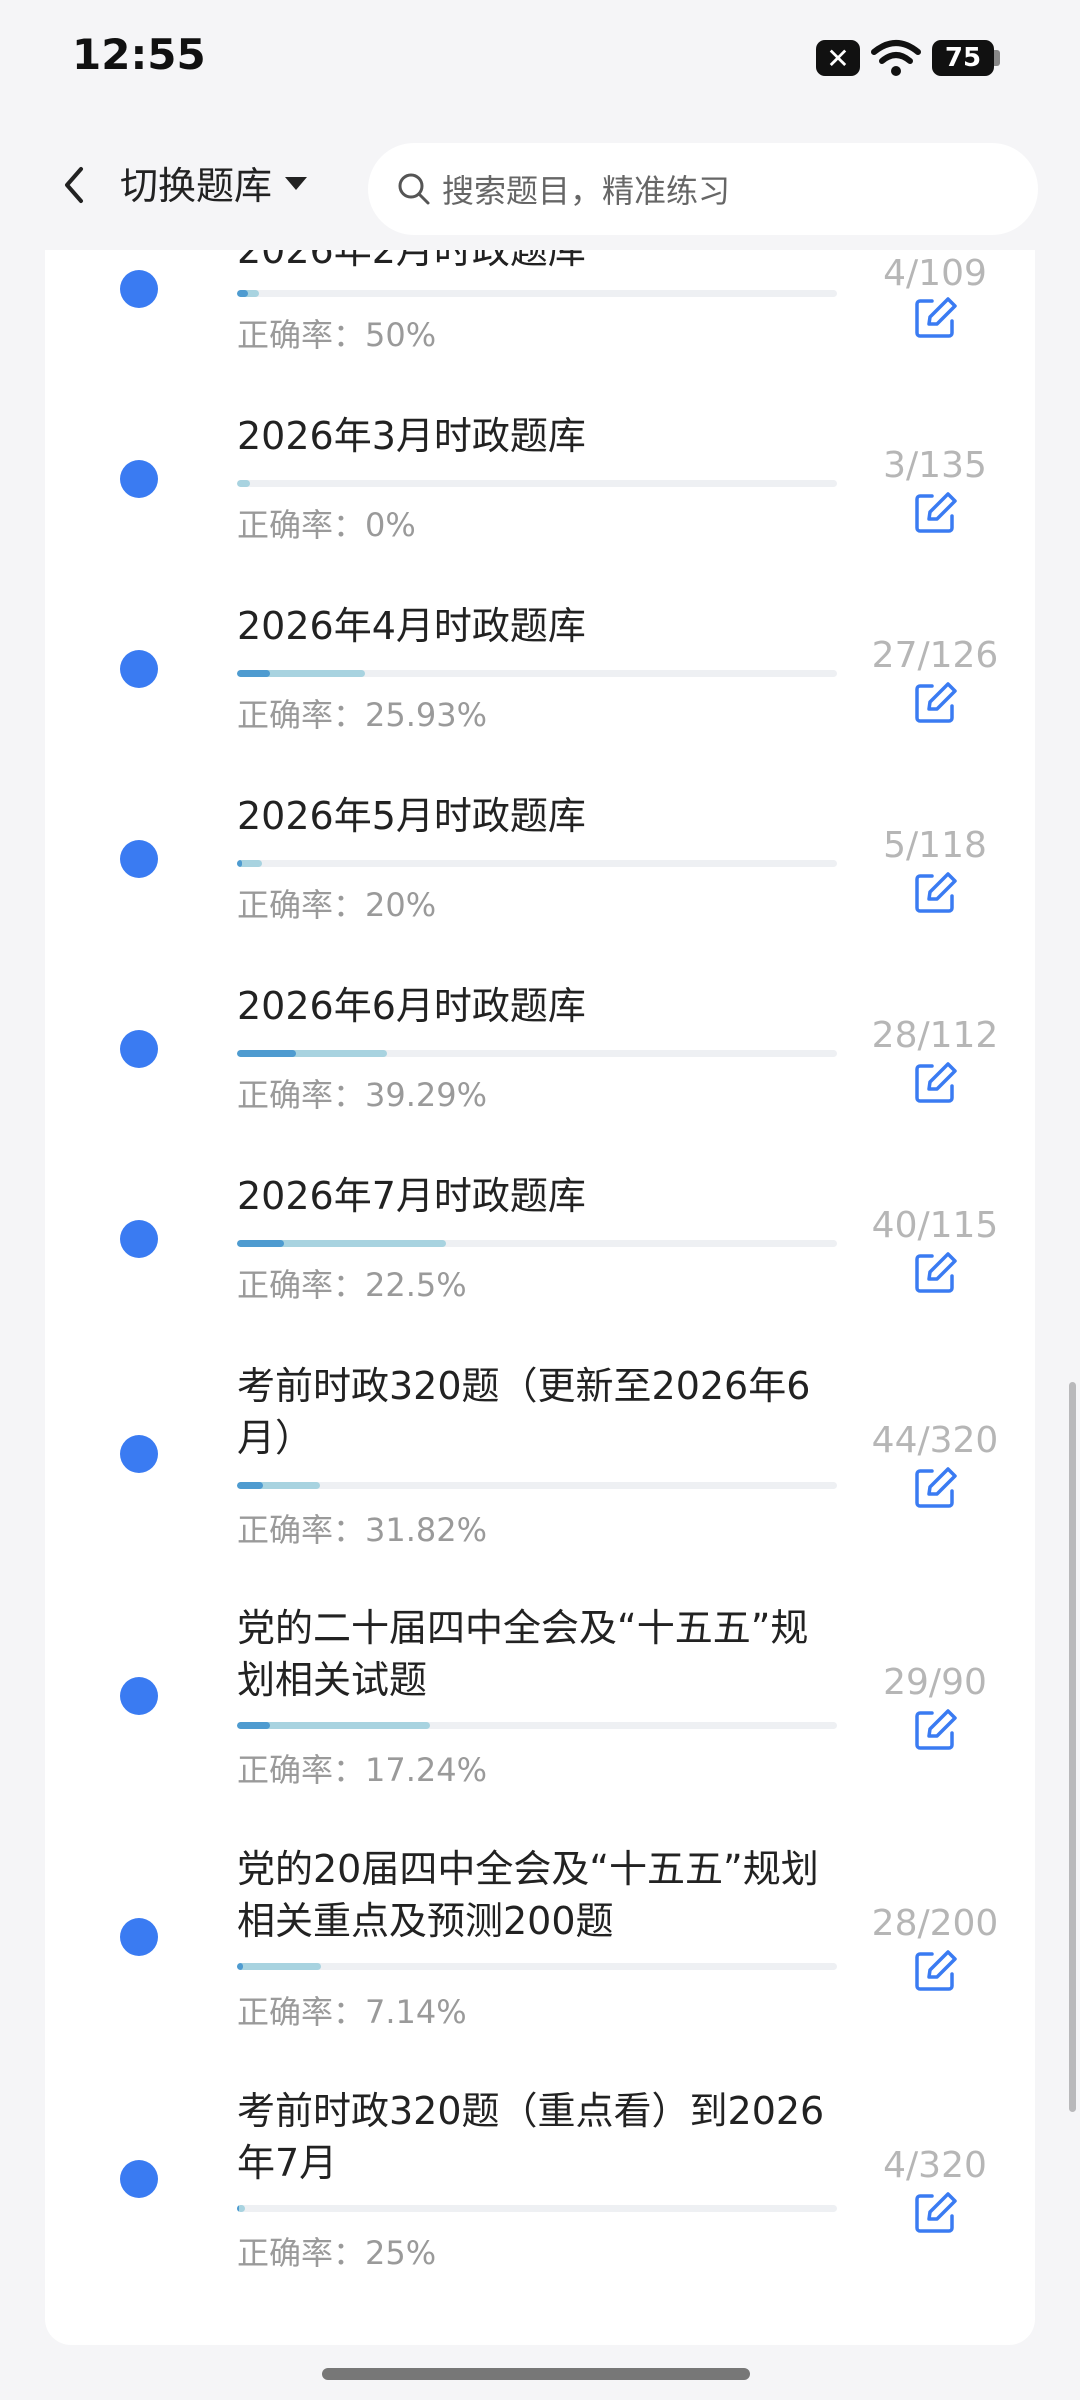  Describe the element at coordinates (352, 1285) in the screenshot. I see `accuracy-text: 正确率：22.5%` at that location.